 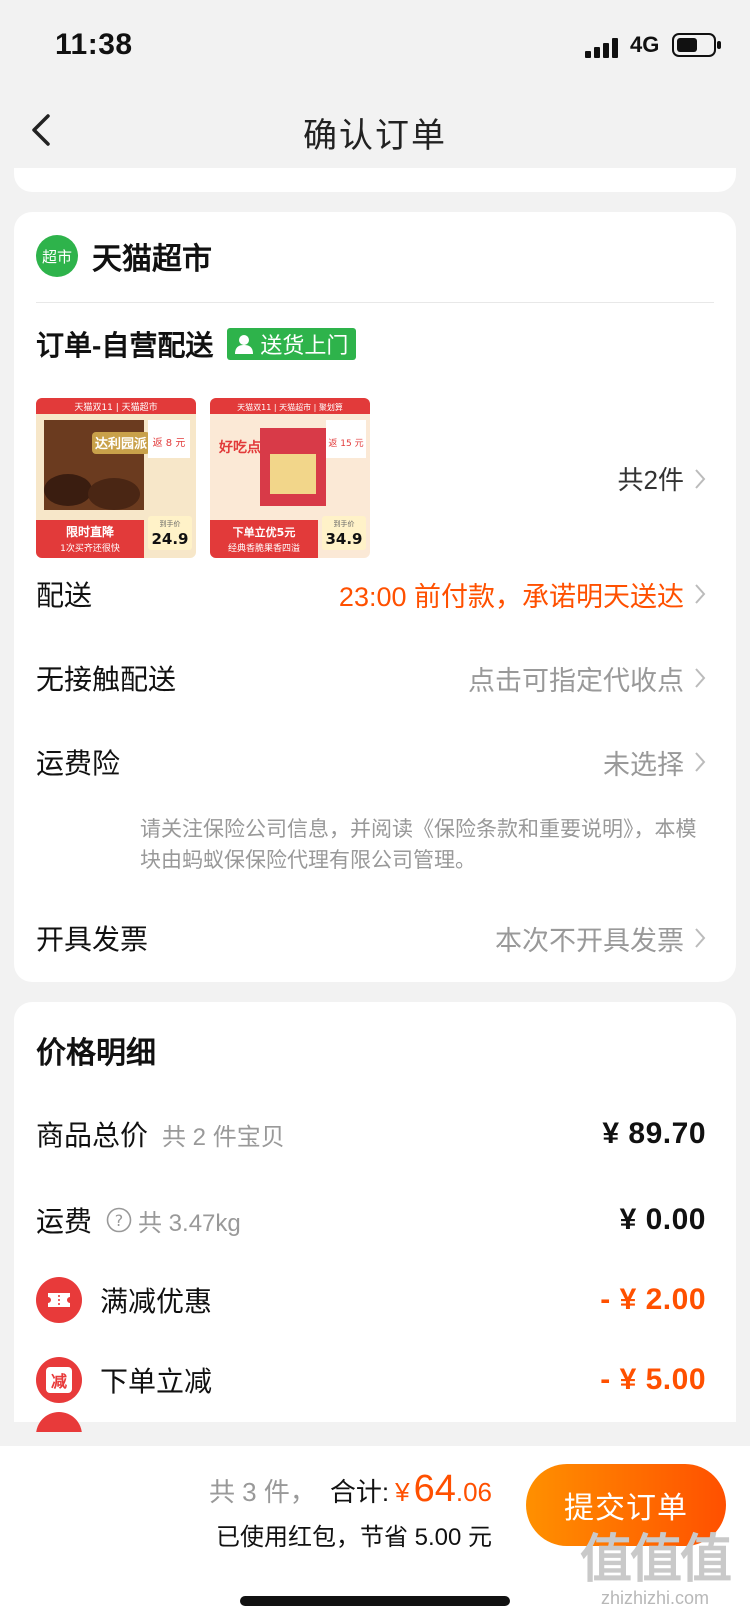 I want to click on insurance-row: 运费险 未选择, so click(x=371, y=762).